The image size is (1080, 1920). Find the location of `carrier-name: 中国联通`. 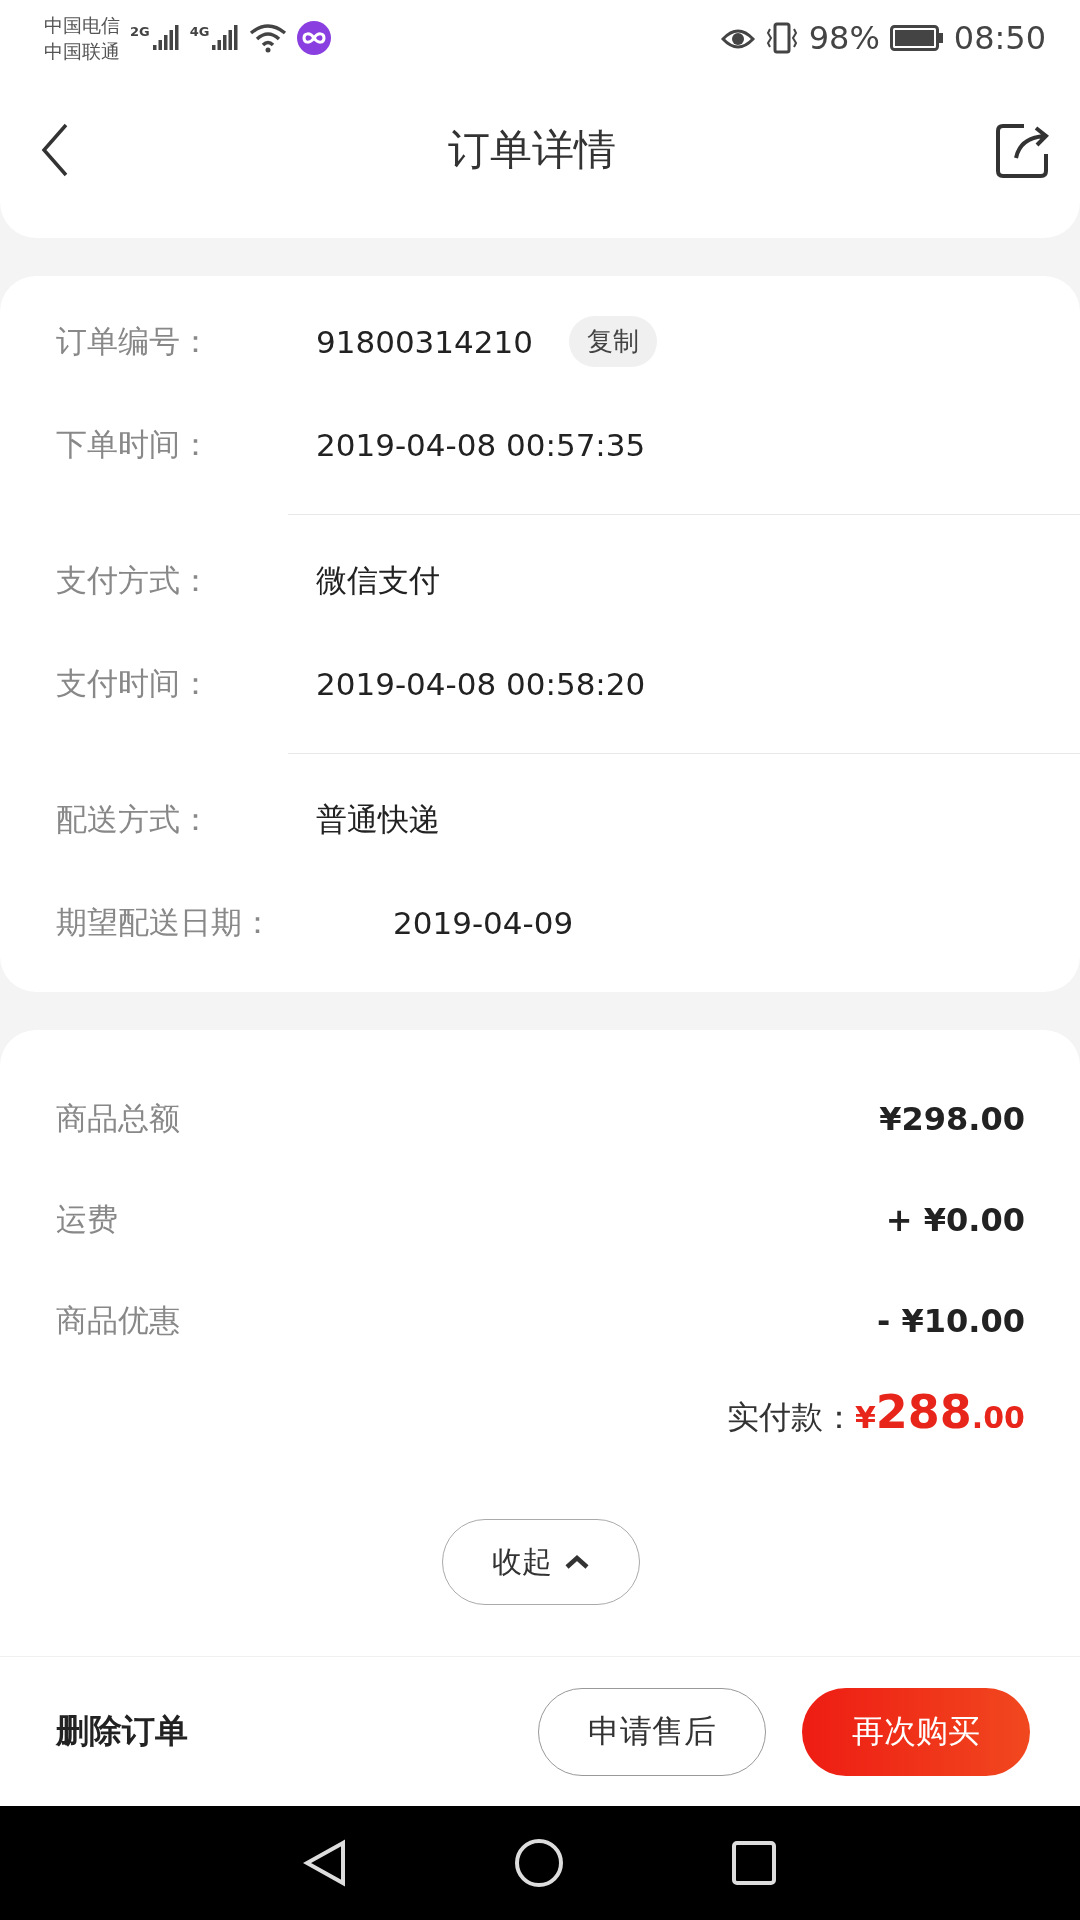

carrier-name: 中国联通 is located at coordinates (82, 51).